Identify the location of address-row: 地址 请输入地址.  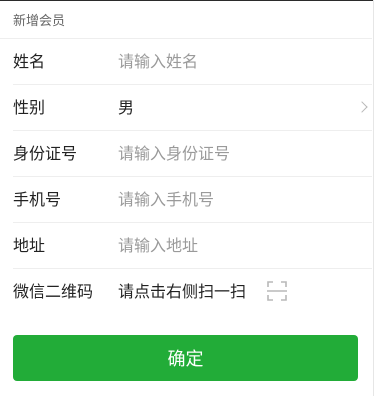
(192, 246).